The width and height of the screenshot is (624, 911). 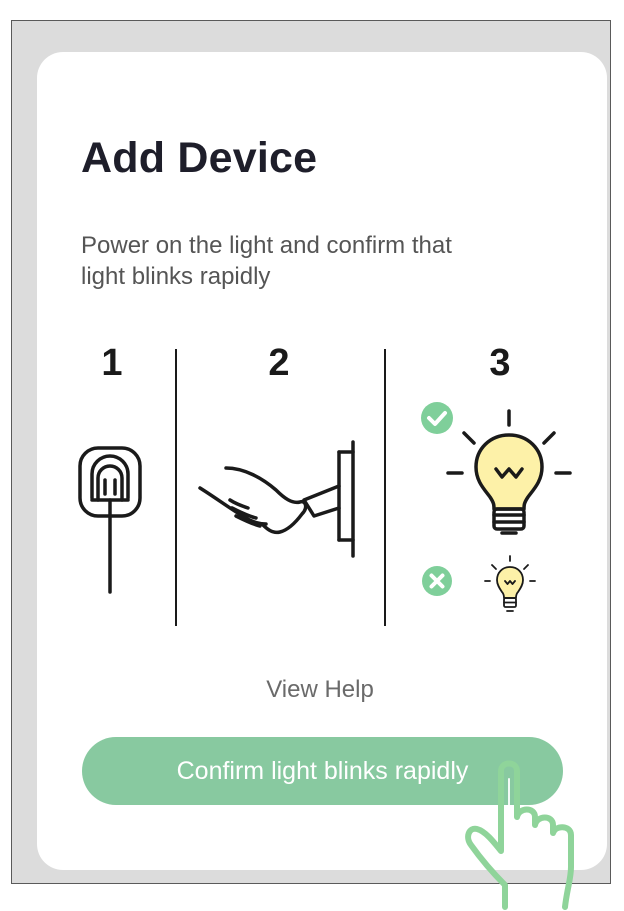 What do you see at coordinates (500, 363) in the screenshot?
I see `step-3-number: 3` at bounding box center [500, 363].